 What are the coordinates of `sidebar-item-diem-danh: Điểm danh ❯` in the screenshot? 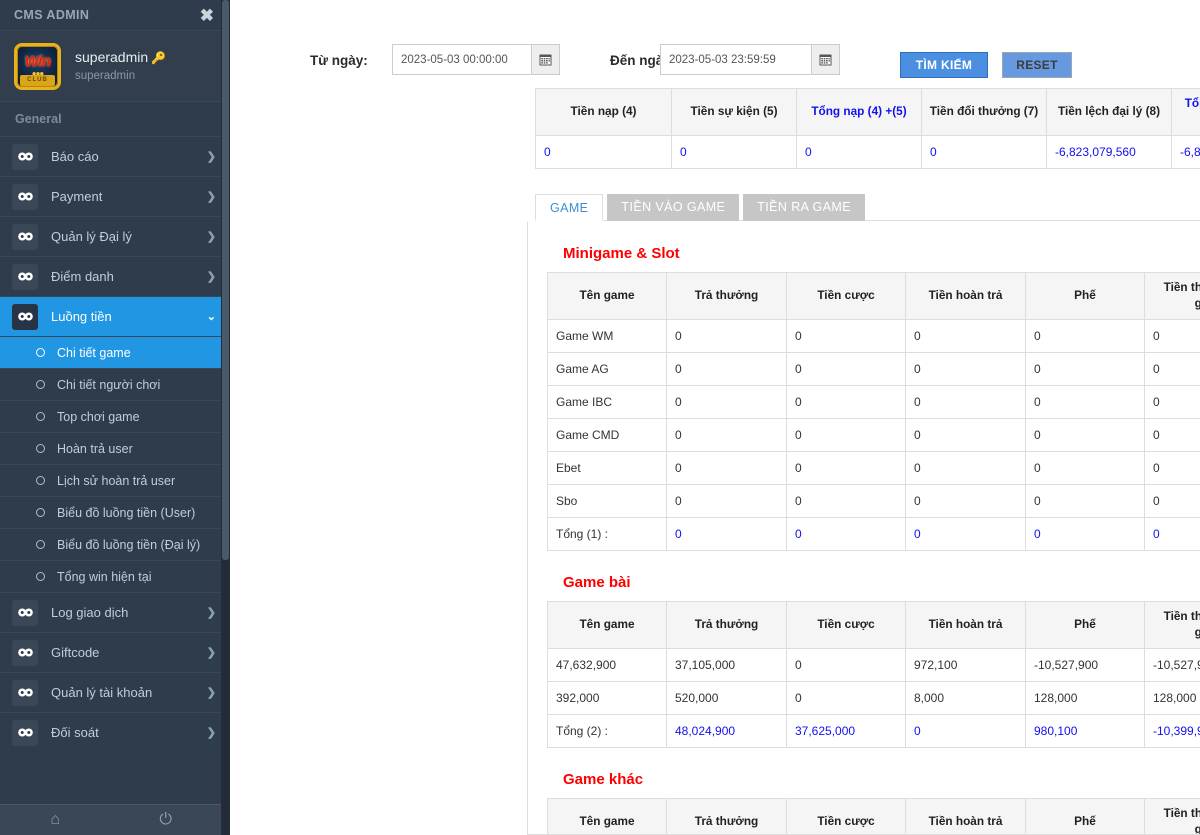 It's located at (115, 276).